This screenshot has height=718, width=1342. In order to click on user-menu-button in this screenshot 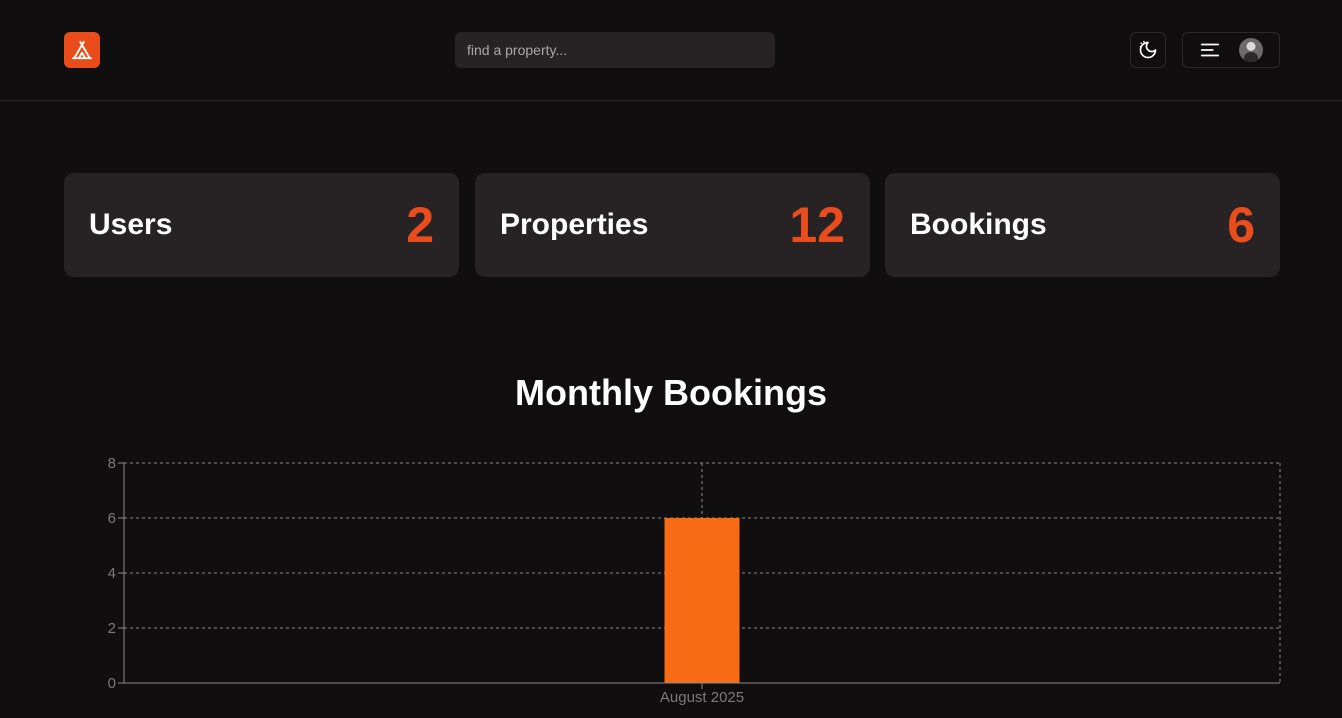, I will do `click(1231, 50)`.